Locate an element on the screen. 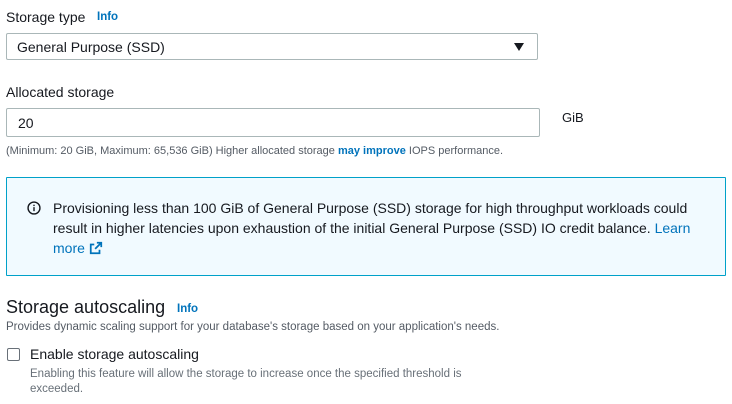 Image resolution: width=732 pixels, height=404 pixels. storage-type-select: General Purpose (SSD) is located at coordinates (272, 46).